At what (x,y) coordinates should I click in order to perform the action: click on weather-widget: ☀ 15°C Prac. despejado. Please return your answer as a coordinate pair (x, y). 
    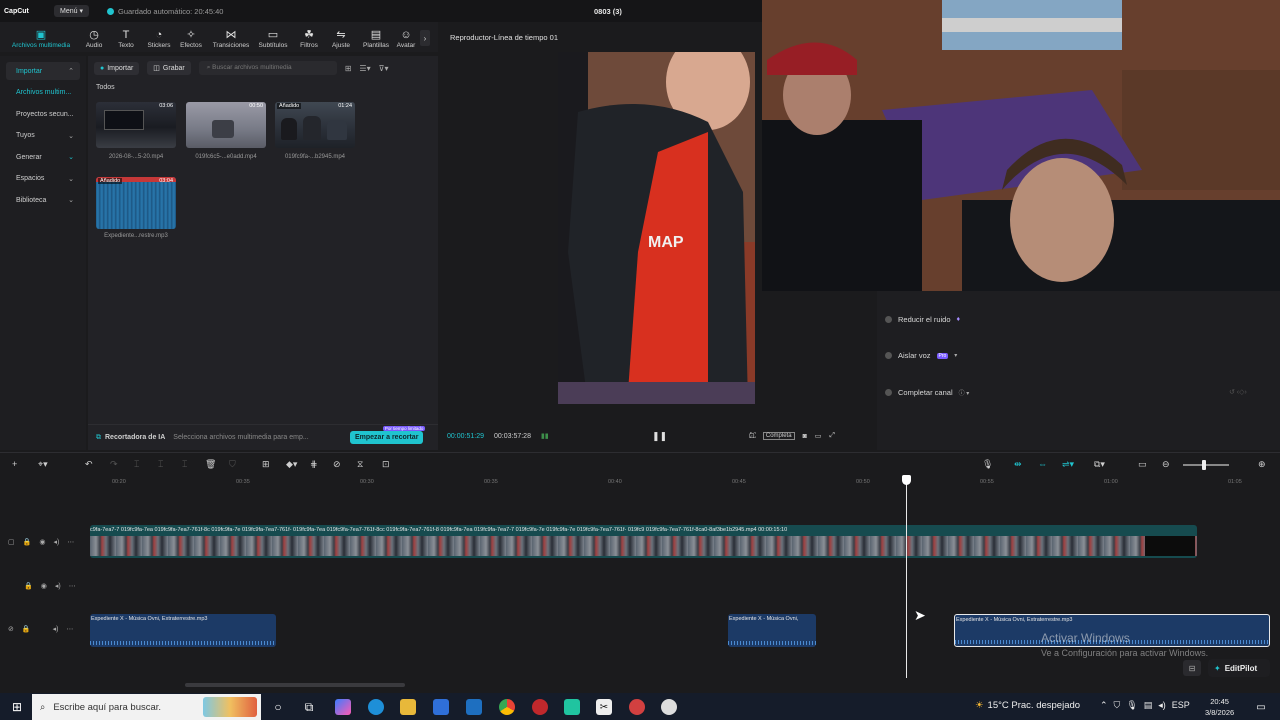
    Looking at the image, I should click on (1027, 705).